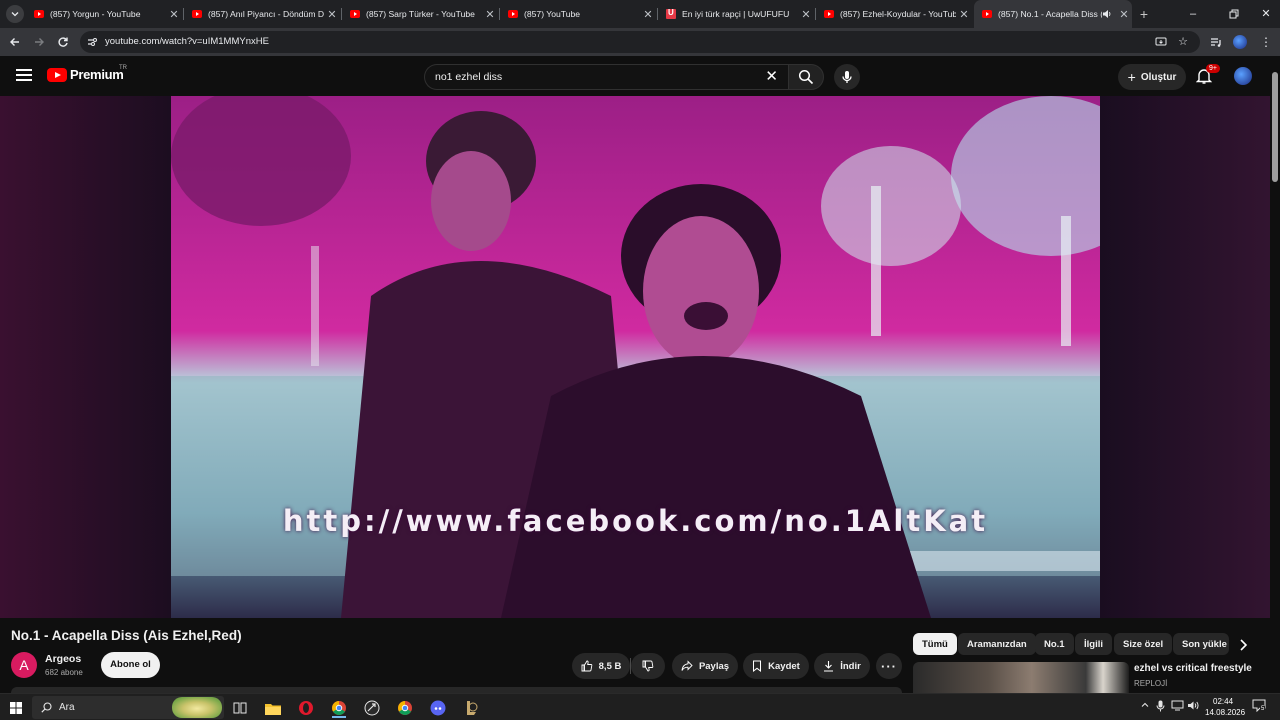 This screenshot has width=1280, height=720. Describe the element at coordinates (1021, 677) in the screenshot. I see `recommended-video-thumbnail` at that location.